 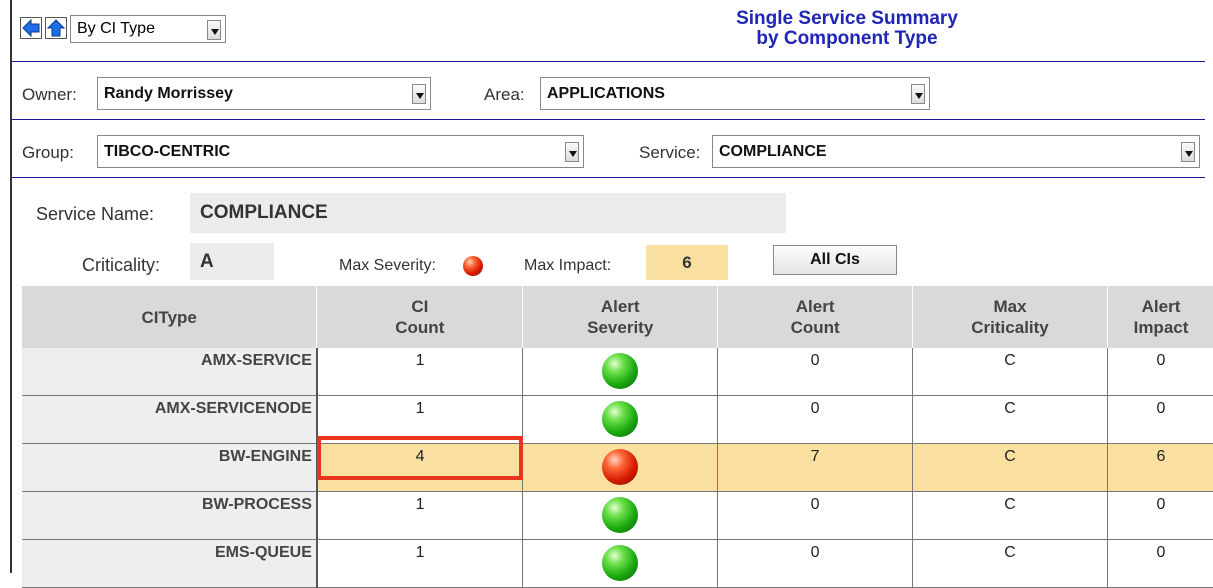 What do you see at coordinates (735, 93) in the screenshot?
I see `area-select: APPLICATIONS` at bounding box center [735, 93].